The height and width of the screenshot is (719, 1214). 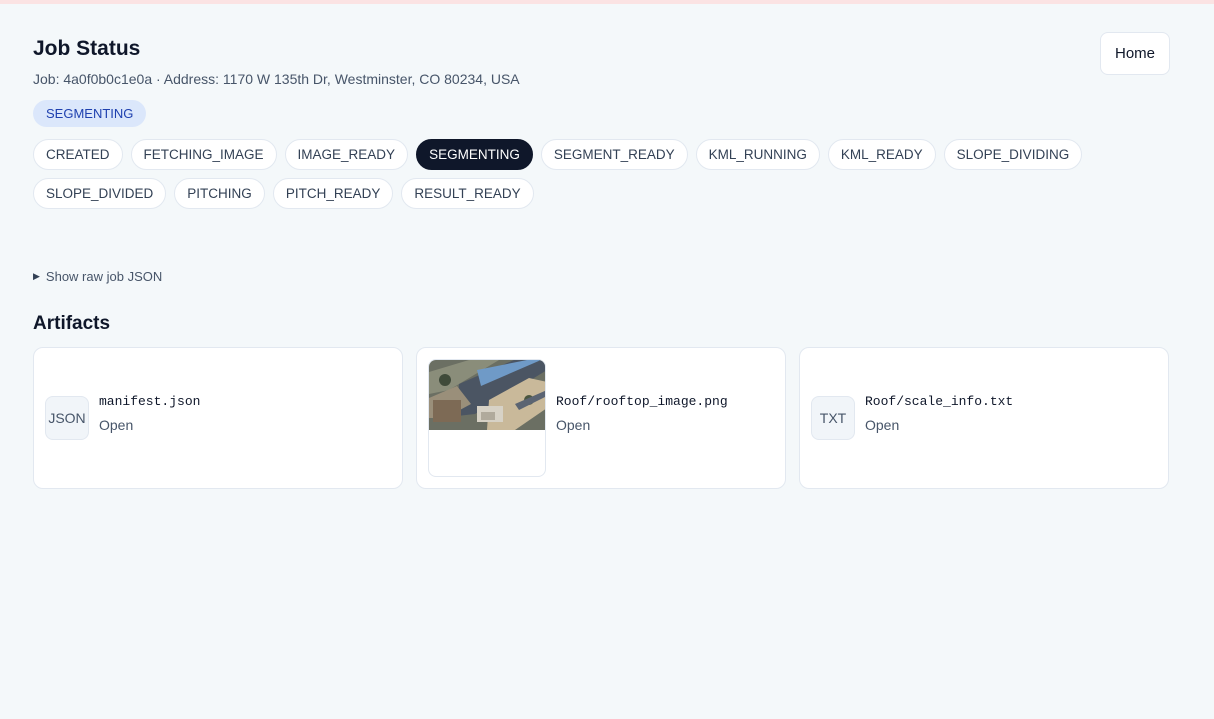 I want to click on step-segmenting: SEGMENTING, so click(x=474, y=154).